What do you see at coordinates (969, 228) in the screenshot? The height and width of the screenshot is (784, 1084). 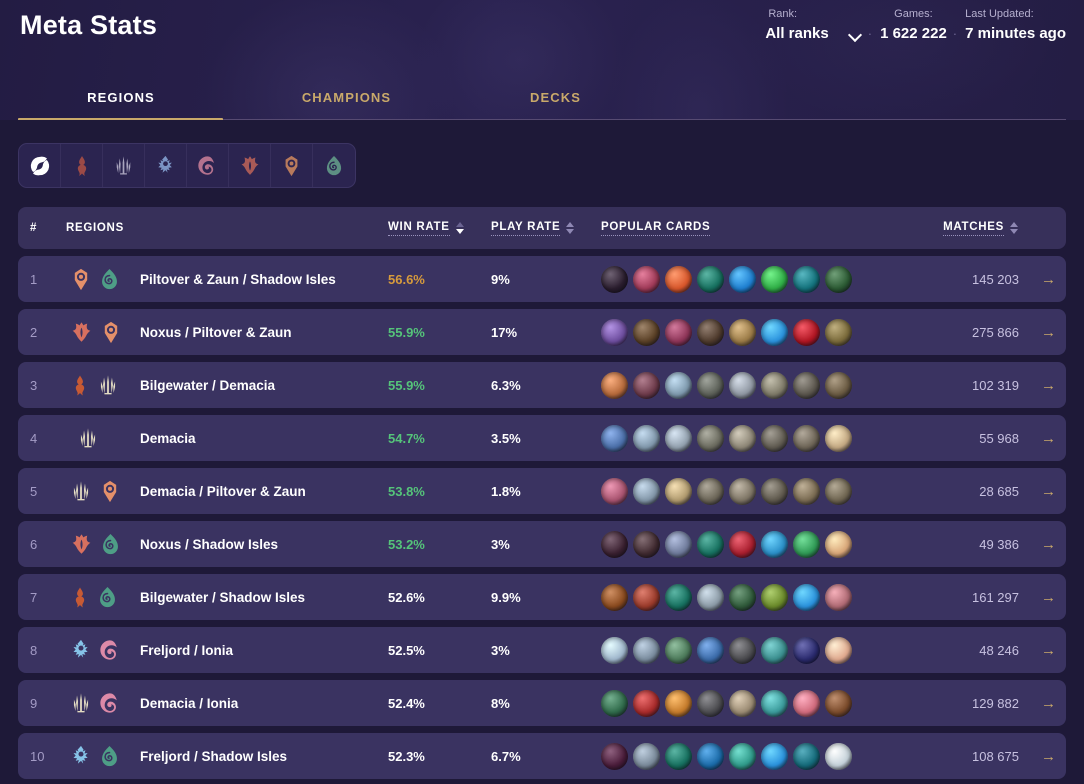 I see `col-header-matches: MATCHES` at bounding box center [969, 228].